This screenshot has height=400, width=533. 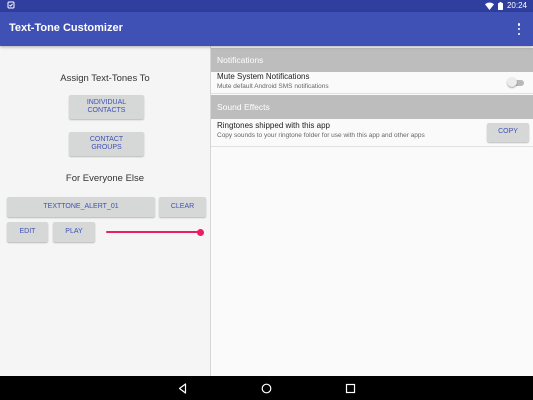 What do you see at coordinates (516, 5) in the screenshot?
I see `status-time: 20:24` at bounding box center [516, 5].